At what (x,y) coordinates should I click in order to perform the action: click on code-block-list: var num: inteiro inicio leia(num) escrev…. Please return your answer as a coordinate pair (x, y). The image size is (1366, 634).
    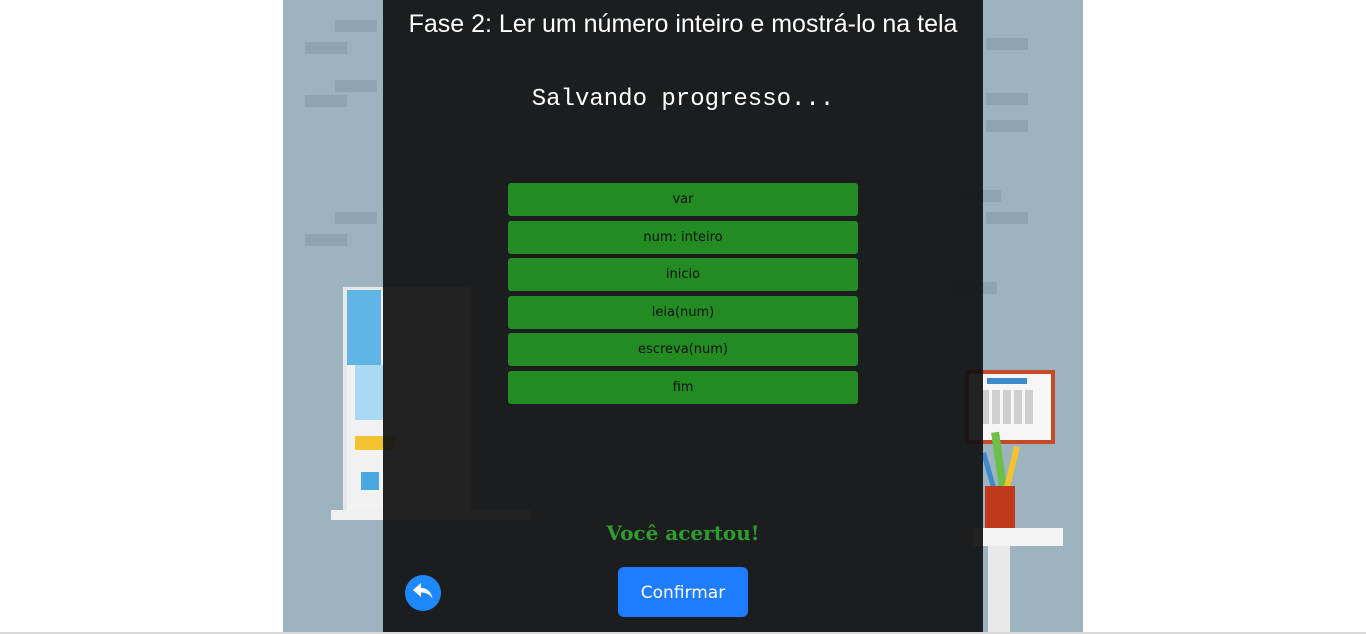
    Looking at the image, I should click on (683, 296).